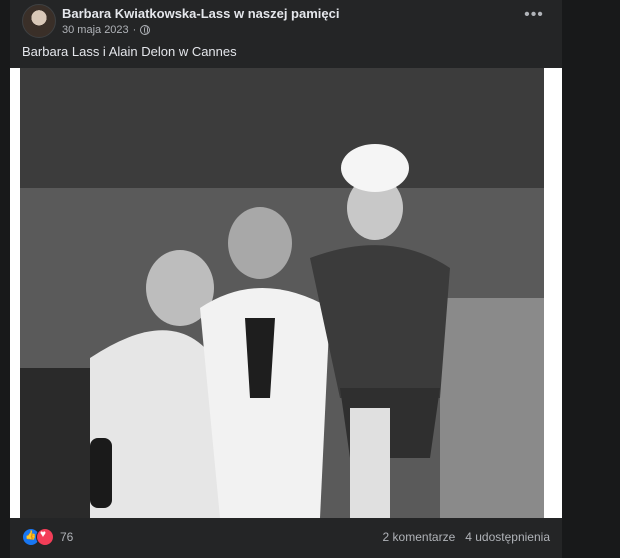  I want to click on page-avatar, so click(39, 21).